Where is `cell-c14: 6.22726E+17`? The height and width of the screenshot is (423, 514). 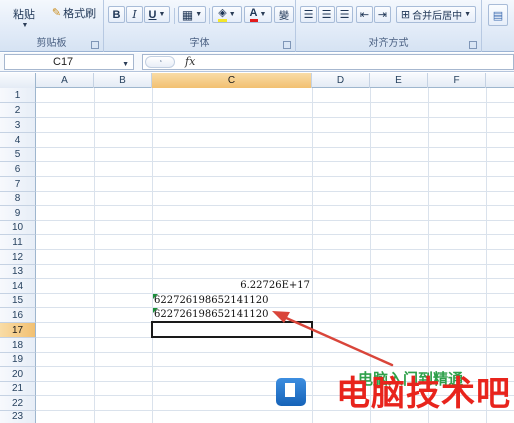
cell-c14: 6.22726E+17 is located at coordinates (232, 286).